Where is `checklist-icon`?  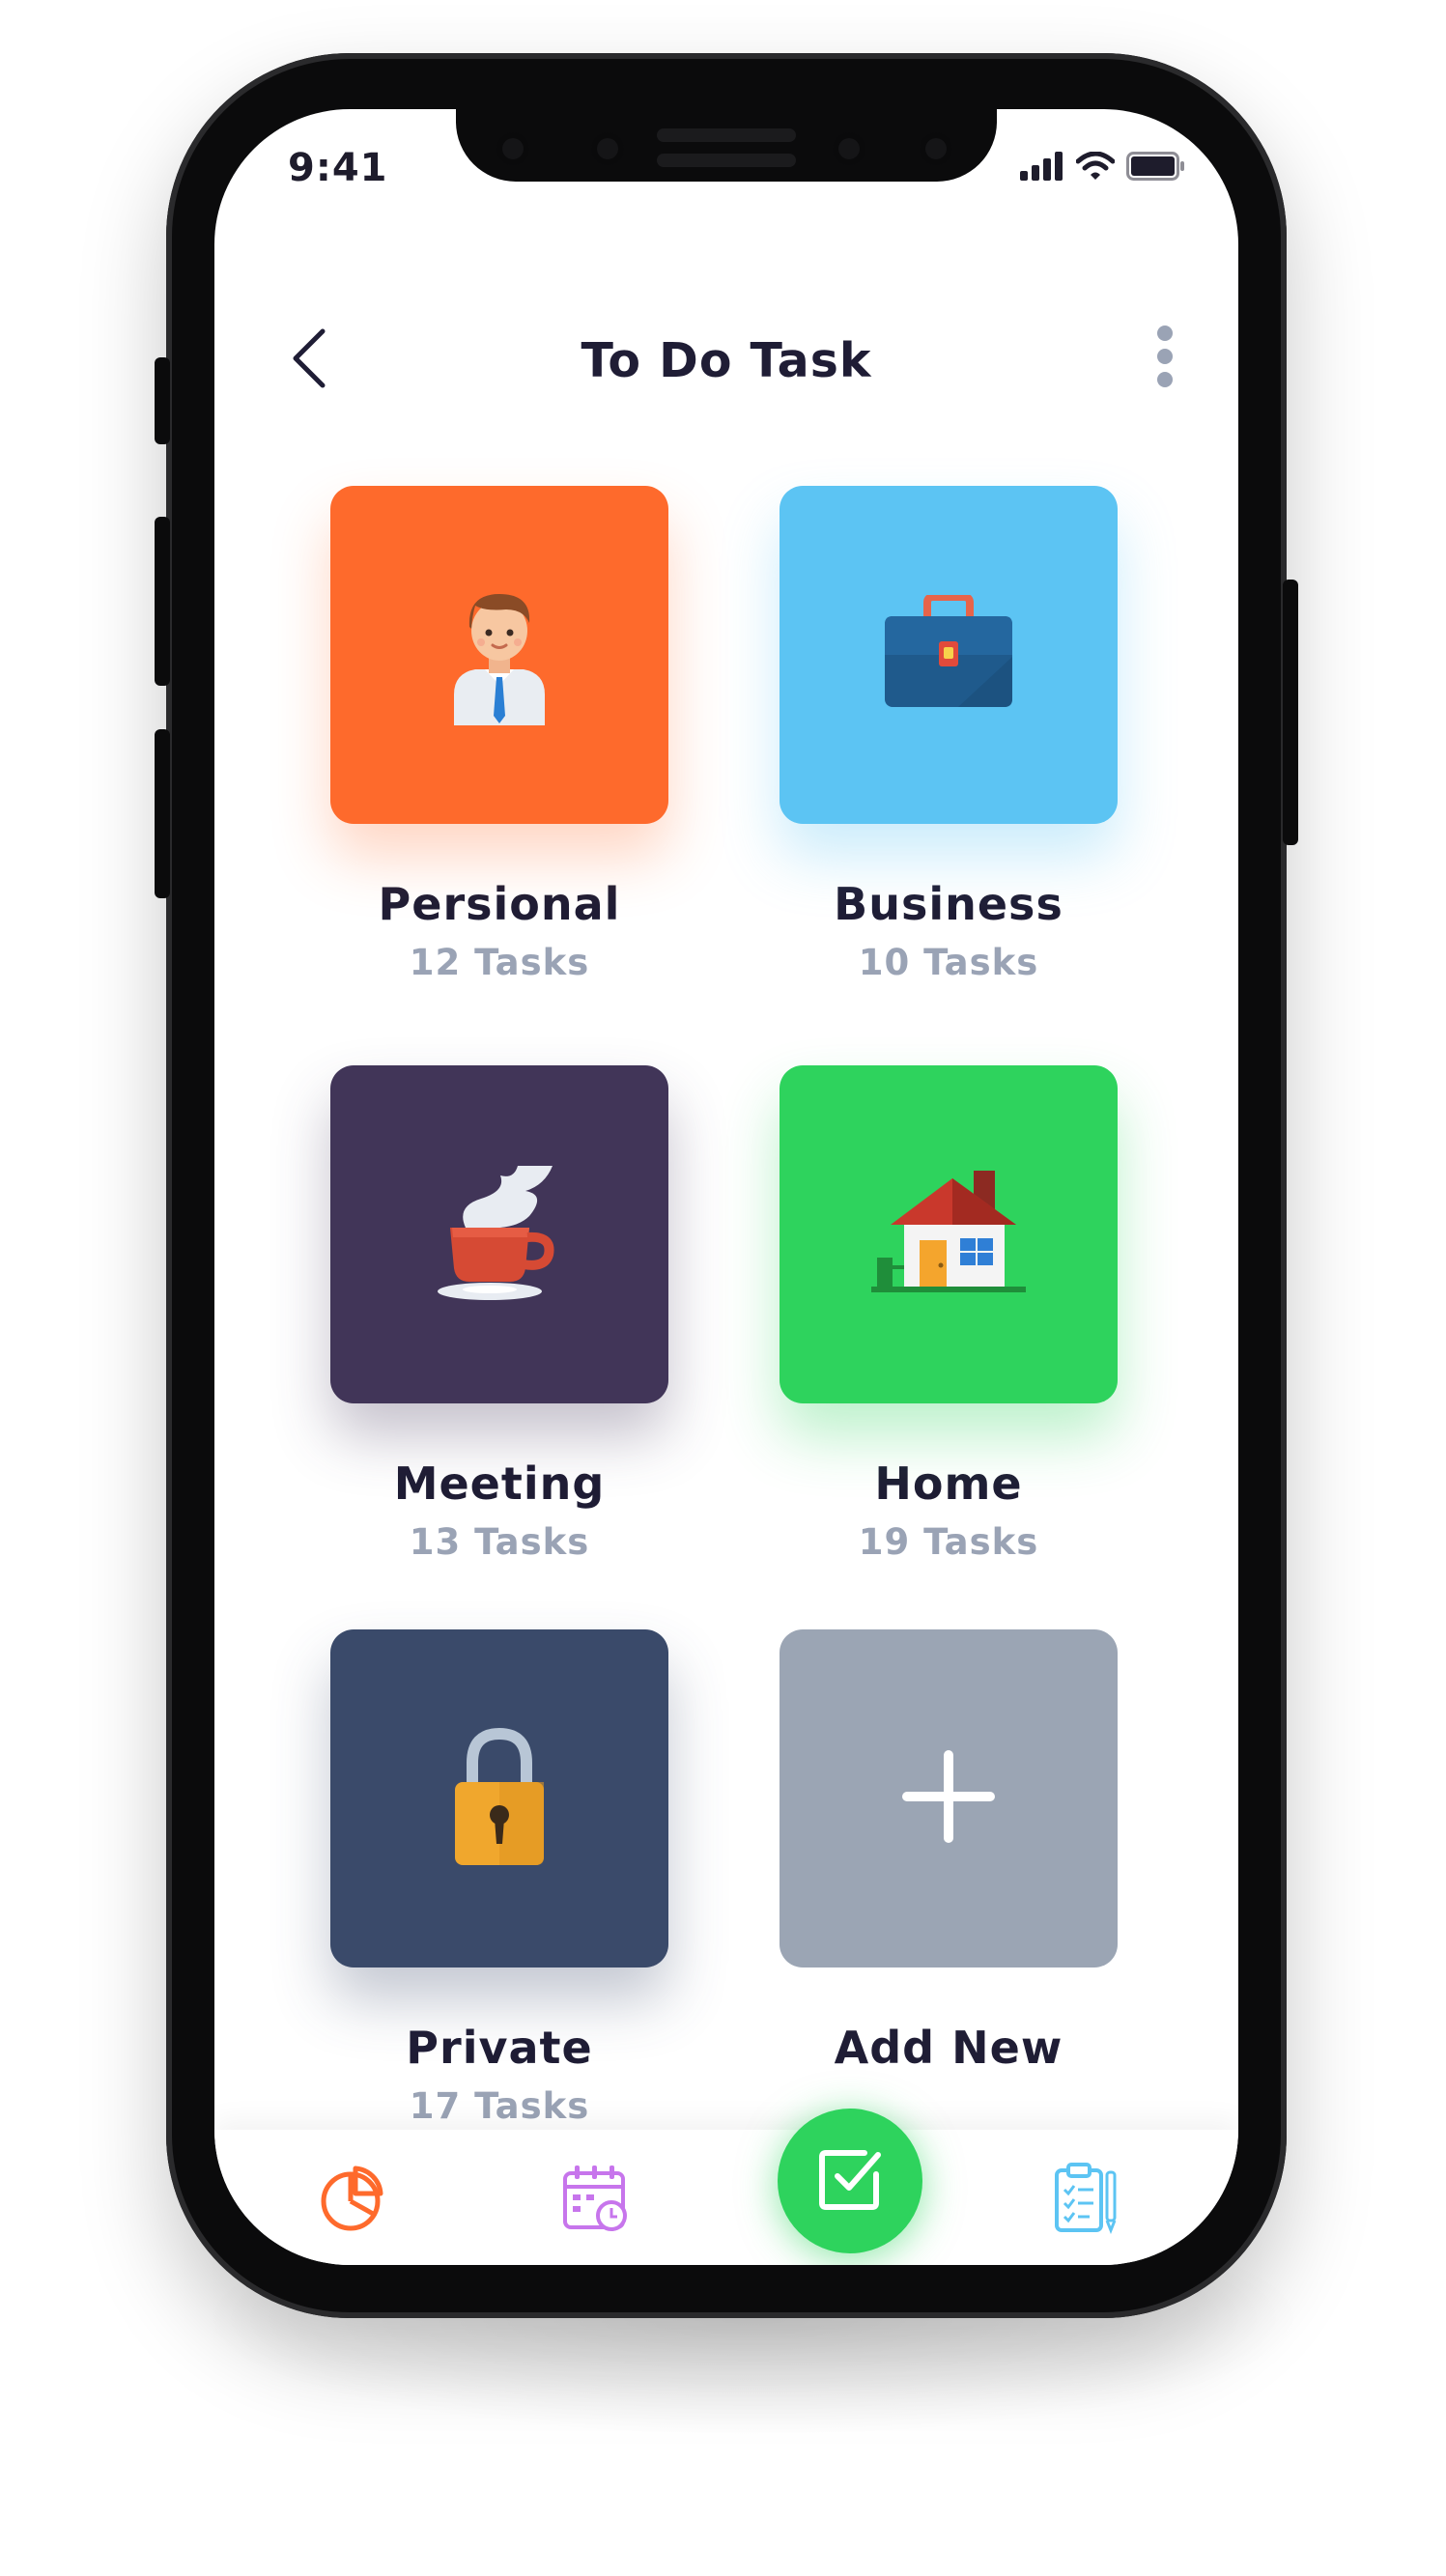 checklist-icon is located at coordinates (1086, 2200).